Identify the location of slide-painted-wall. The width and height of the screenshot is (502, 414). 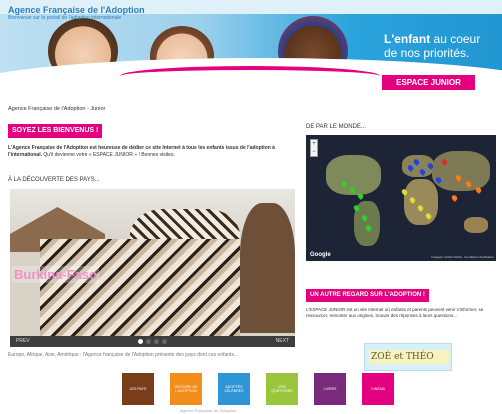
(140, 293).